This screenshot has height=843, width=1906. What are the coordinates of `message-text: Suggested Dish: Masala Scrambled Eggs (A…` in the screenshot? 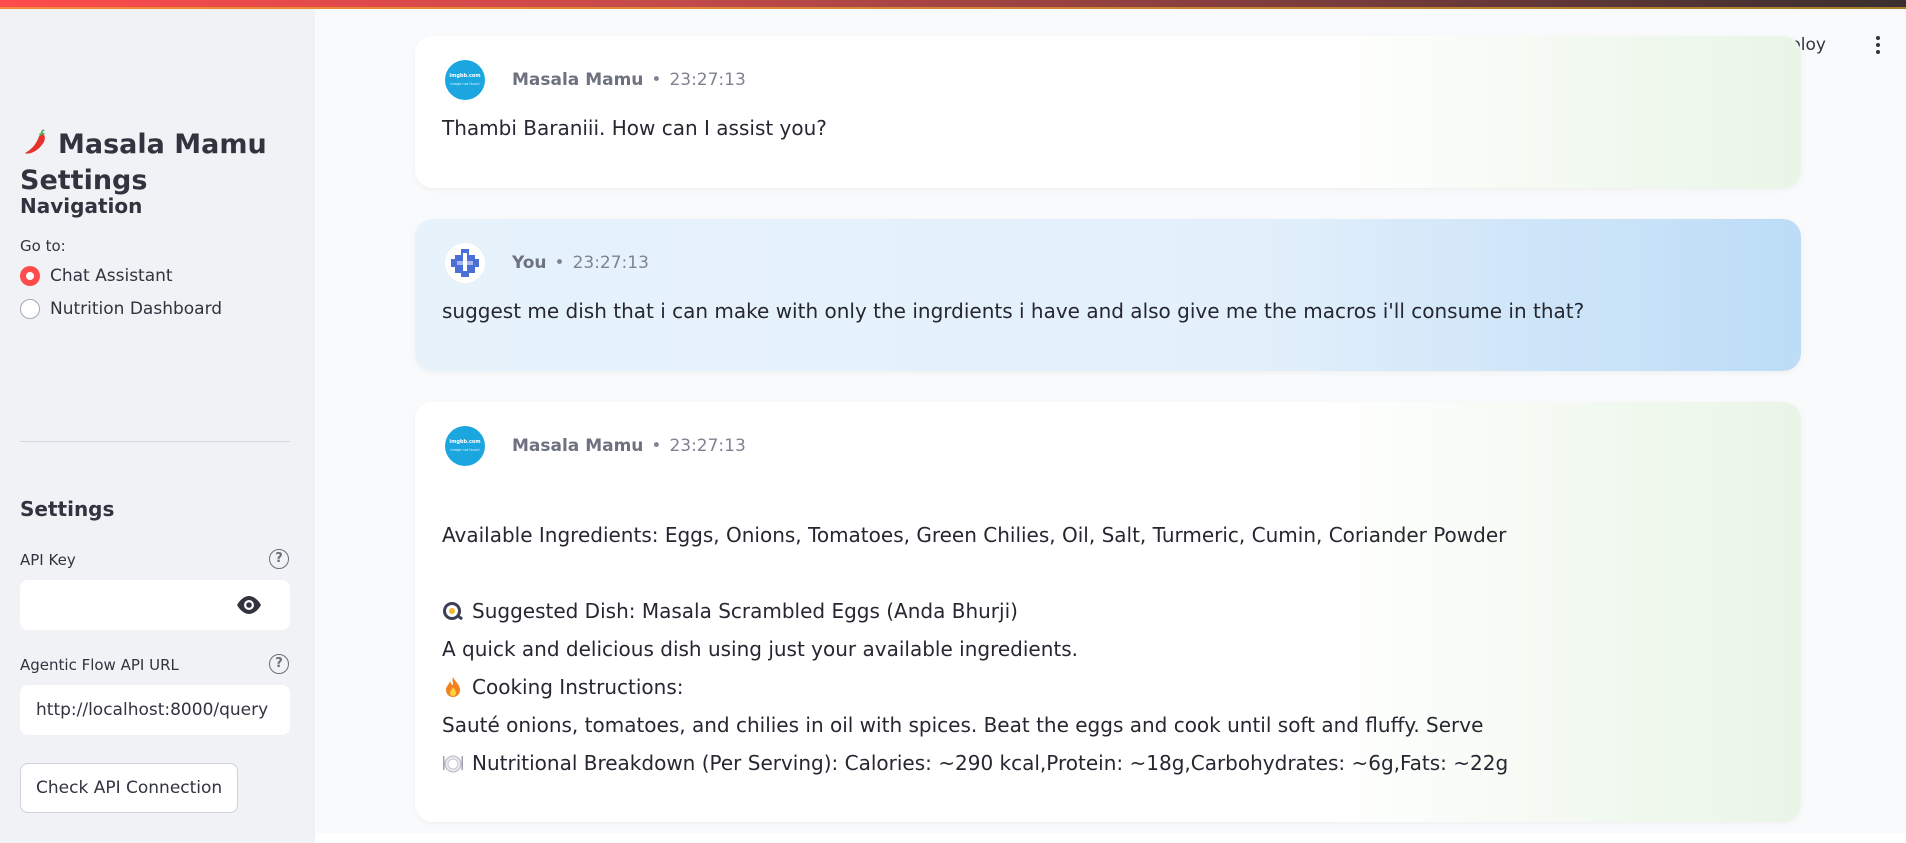 It's located at (745, 611).